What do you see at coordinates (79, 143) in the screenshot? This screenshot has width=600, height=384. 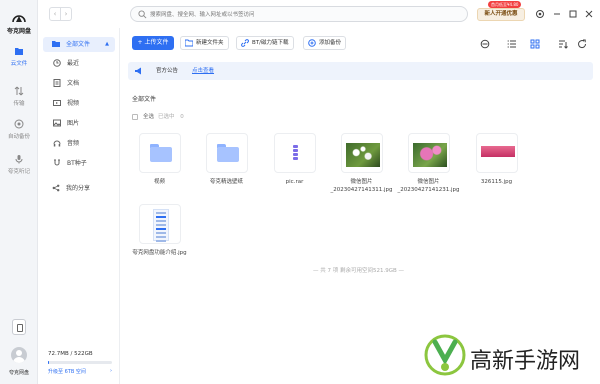 I see `sidebar-item-audio: 音频` at bounding box center [79, 143].